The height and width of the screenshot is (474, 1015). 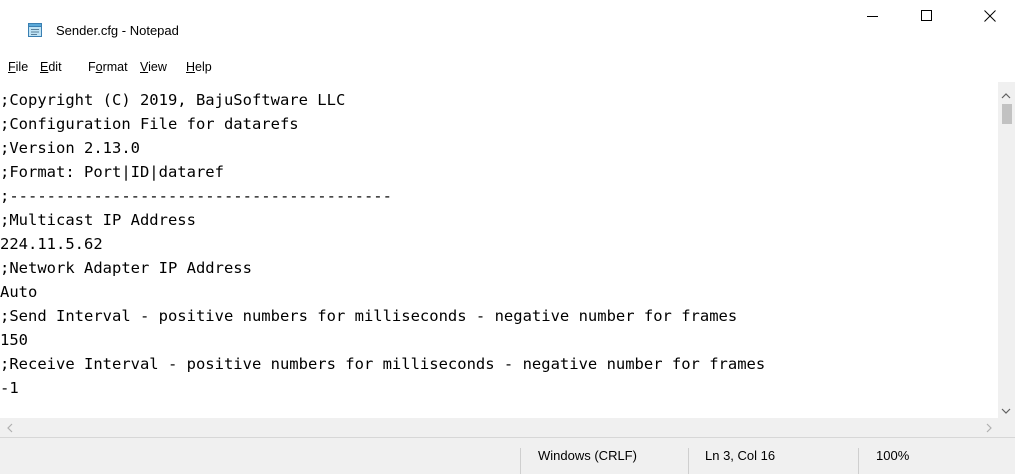 I want to click on menu-edit: Edit, so click(x=51, y=67).